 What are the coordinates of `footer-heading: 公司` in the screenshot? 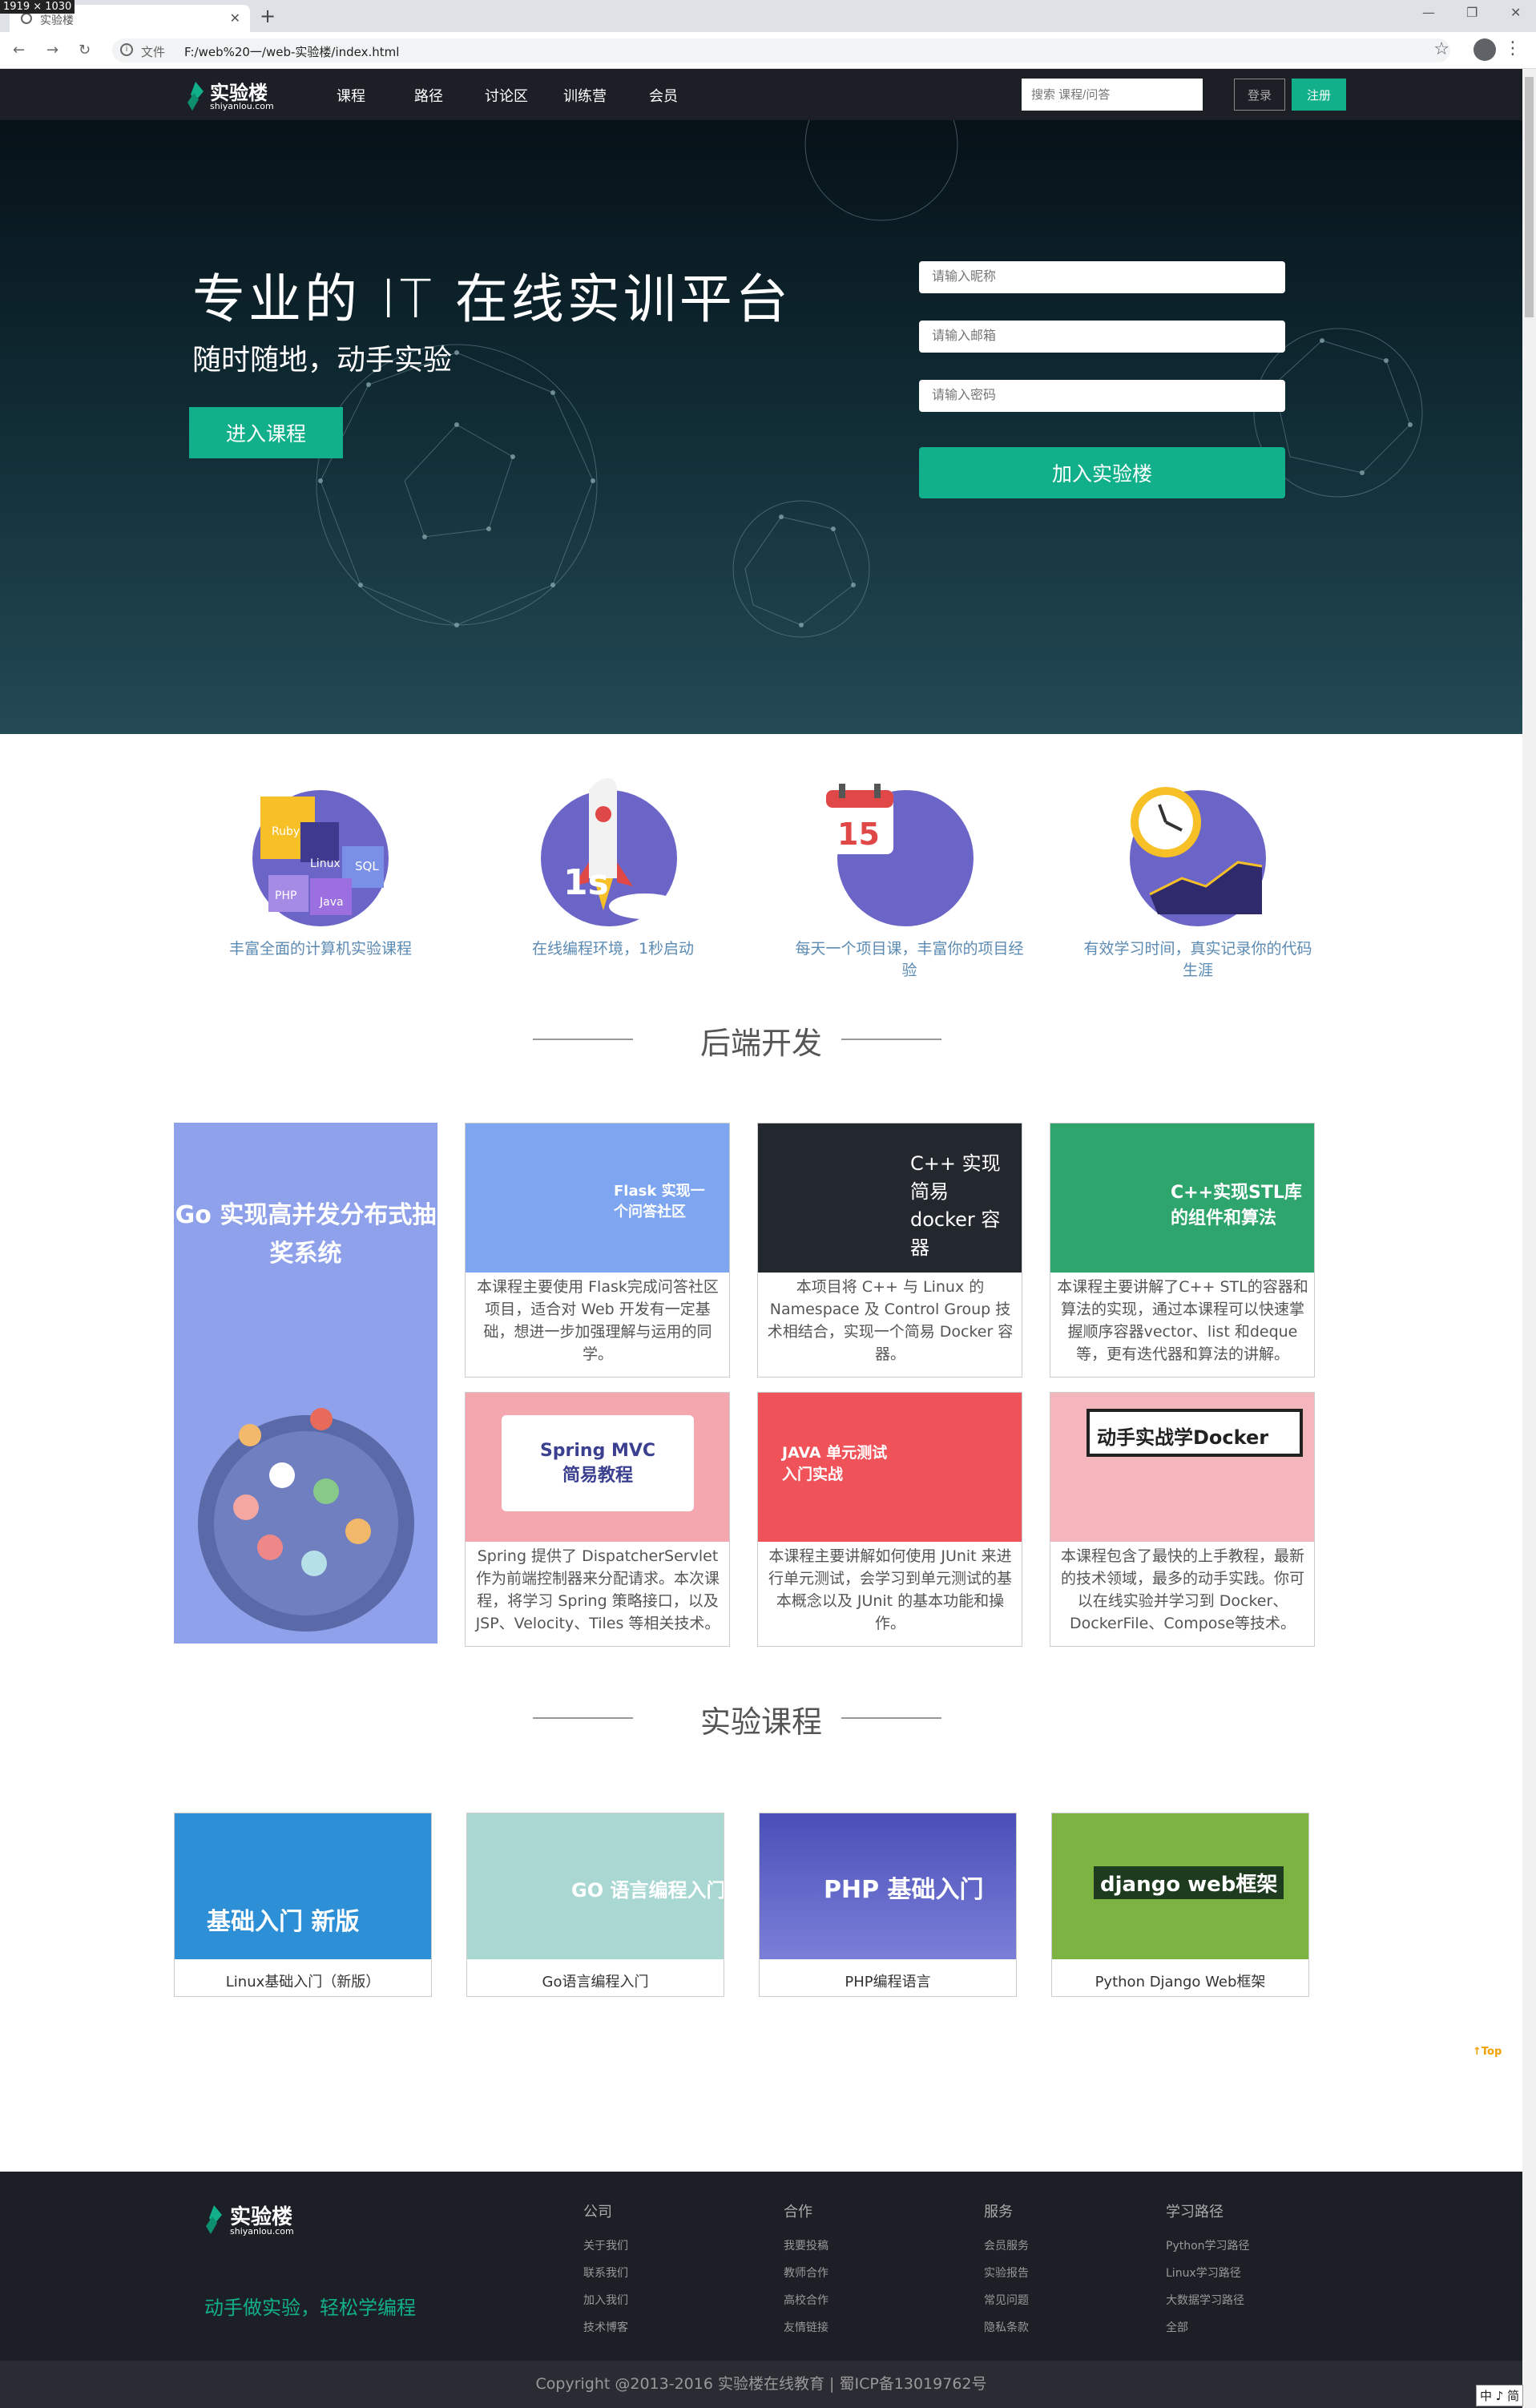 It's located at (597, 2212).